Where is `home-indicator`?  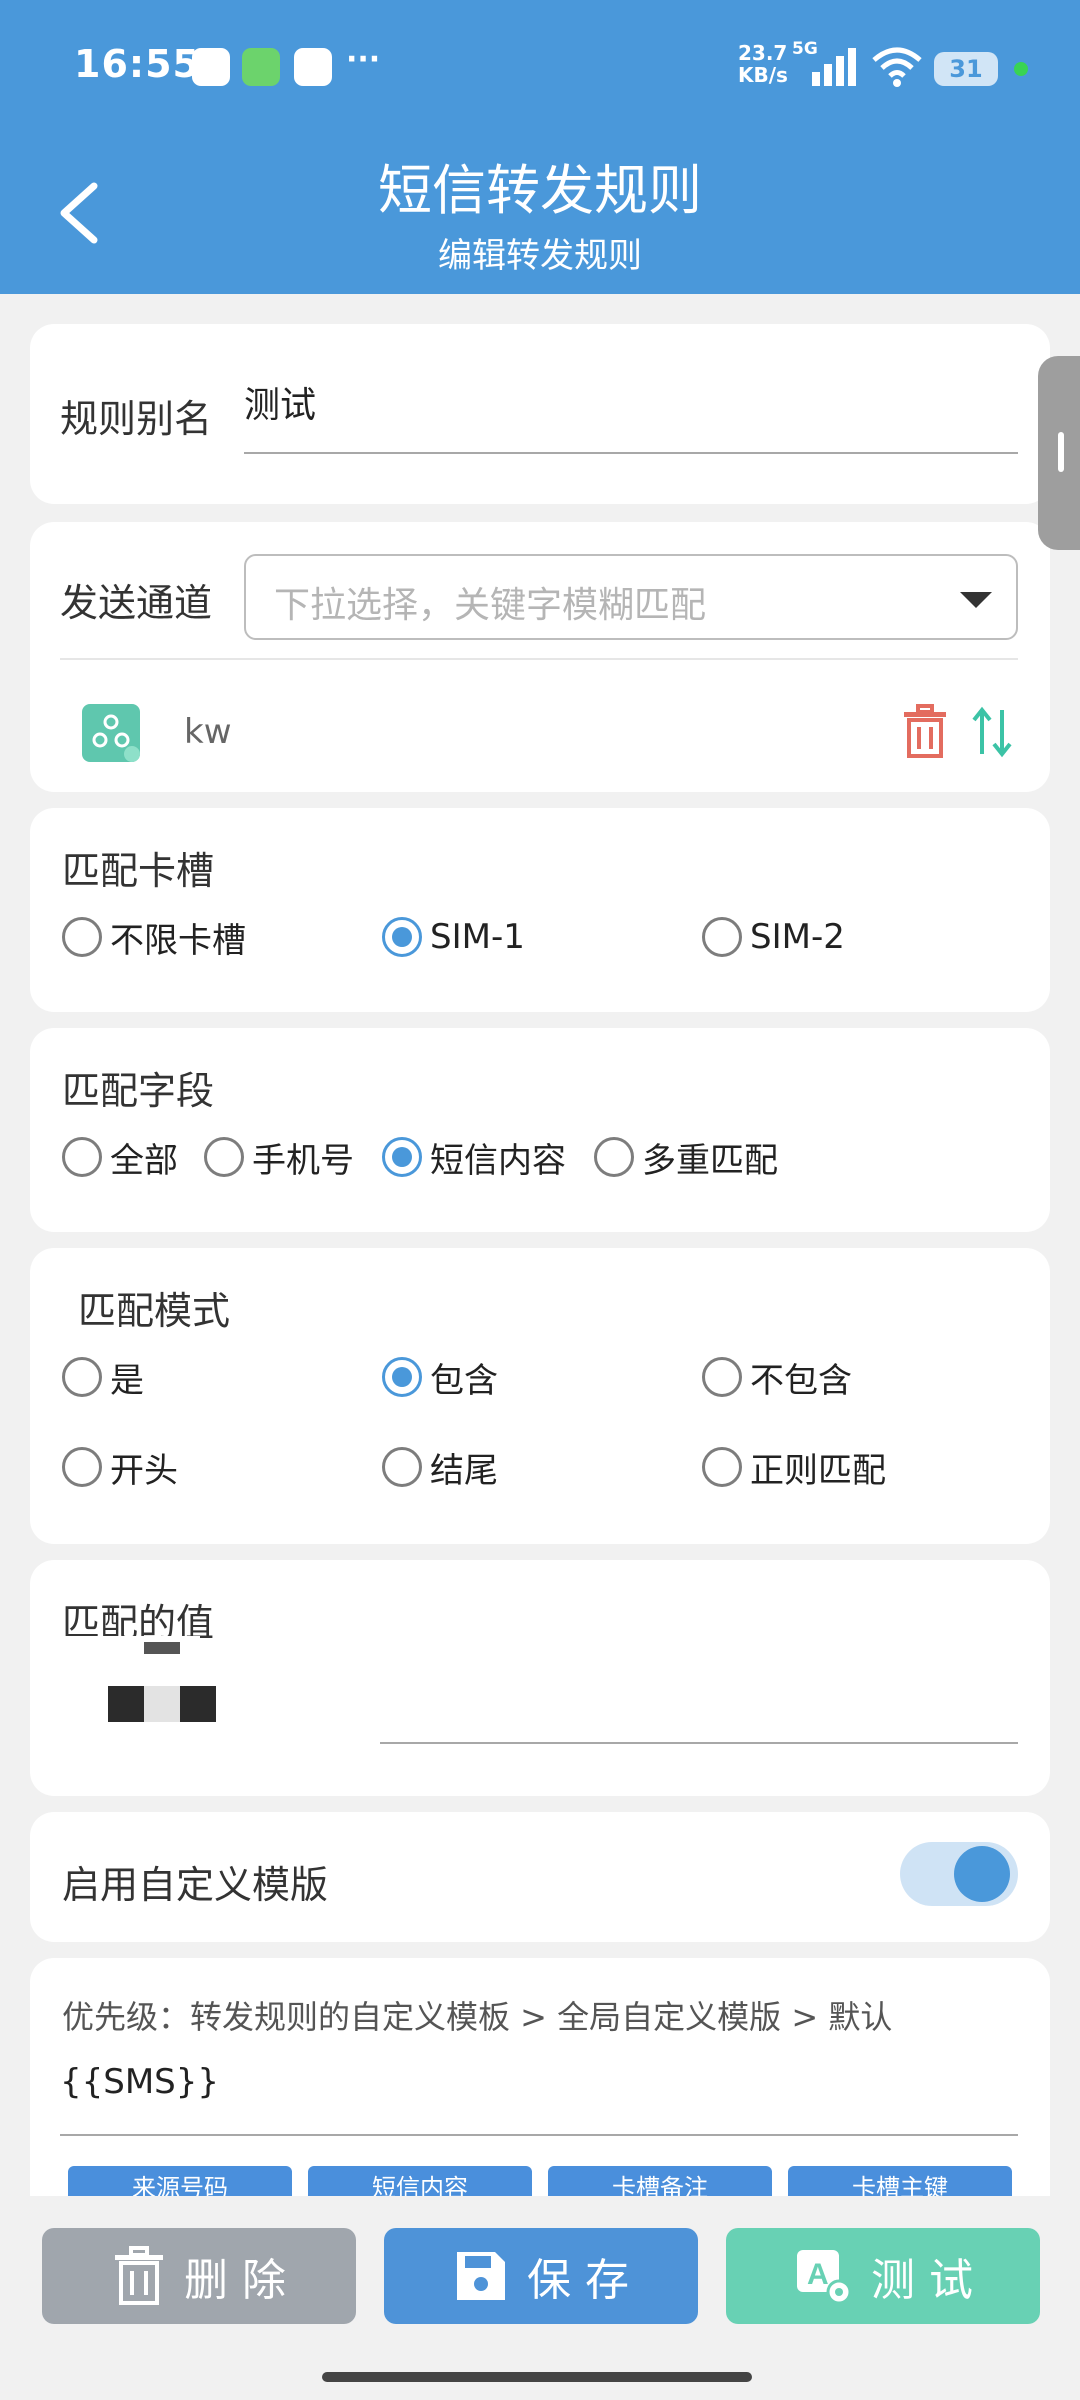
home-indicator is located at coordinates (537, 2377).